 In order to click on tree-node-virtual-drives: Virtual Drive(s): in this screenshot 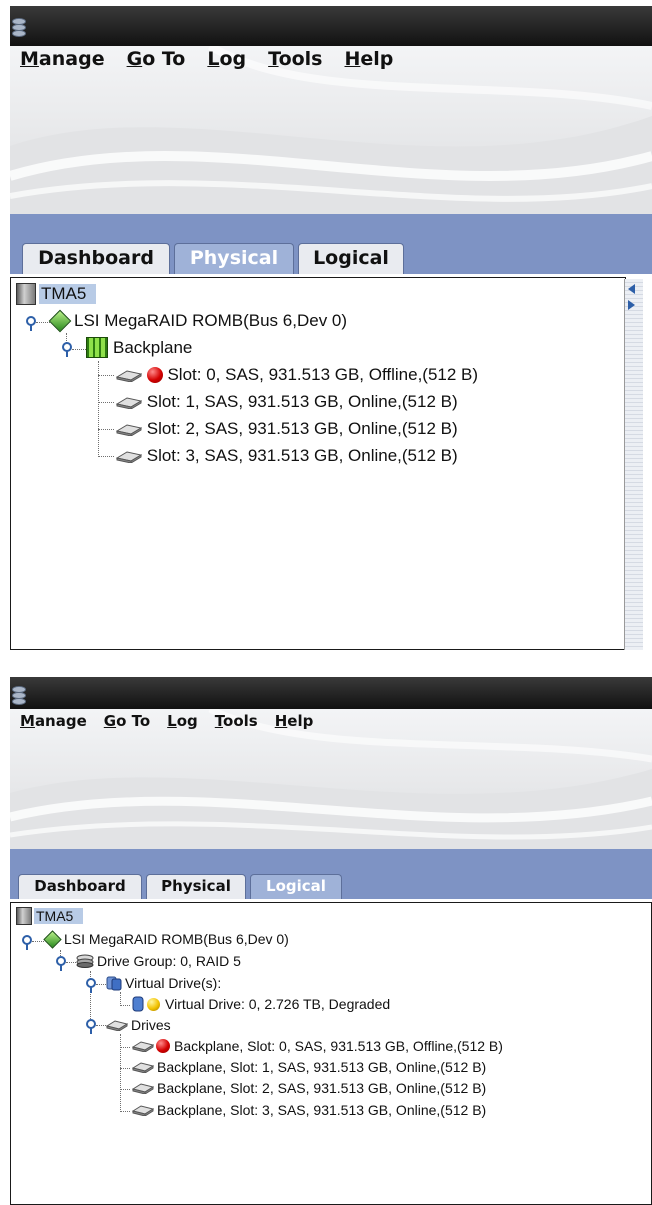, I will do `click(163, 982)`.